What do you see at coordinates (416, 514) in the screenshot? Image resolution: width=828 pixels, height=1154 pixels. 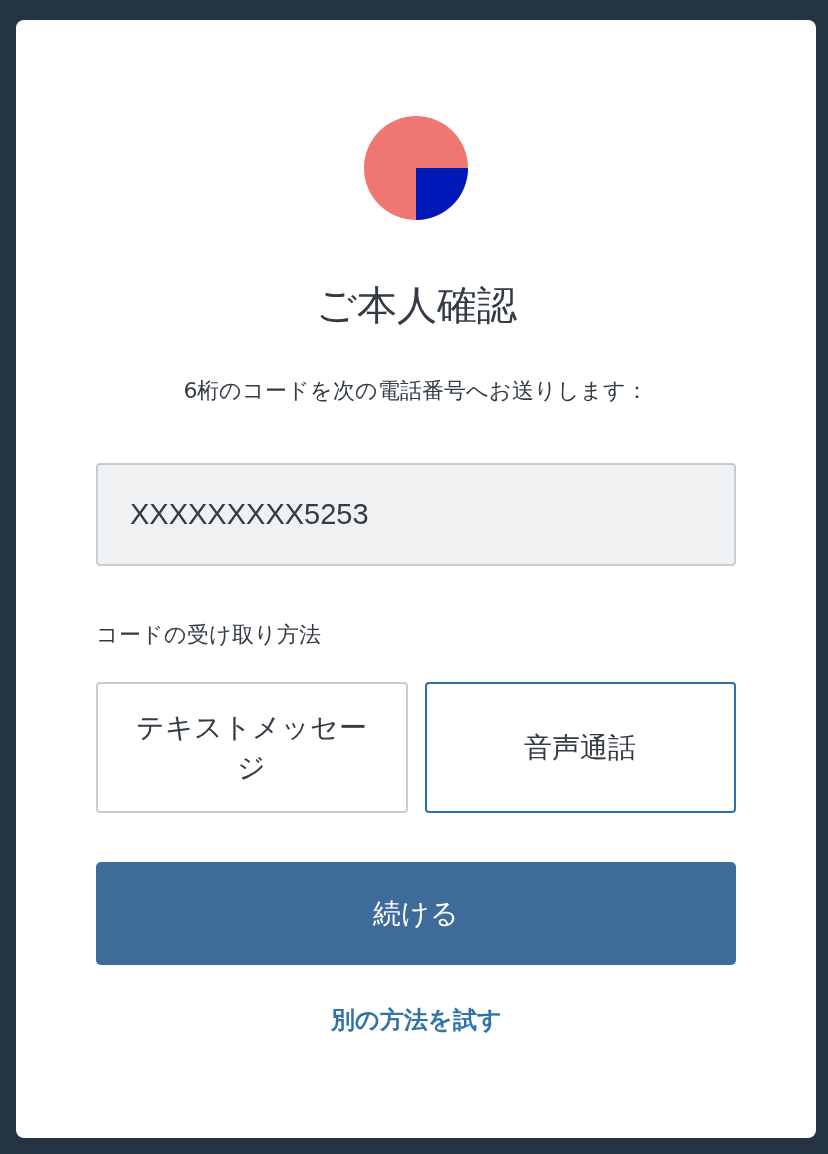 I see `phone-number-field: XXXXXXXXX5253` at bounding box center [416, 514].